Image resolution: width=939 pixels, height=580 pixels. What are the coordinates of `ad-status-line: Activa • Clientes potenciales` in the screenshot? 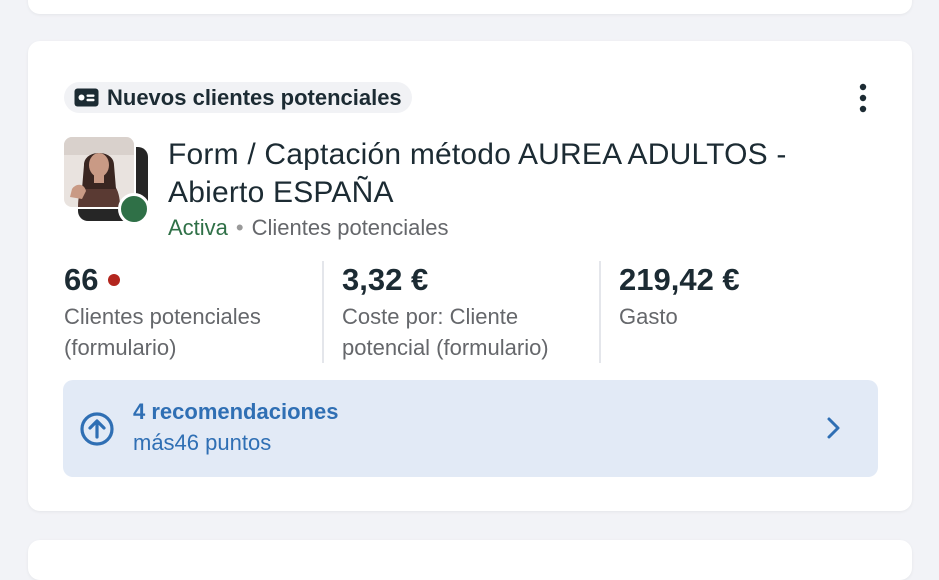 It's located at (308, 228).